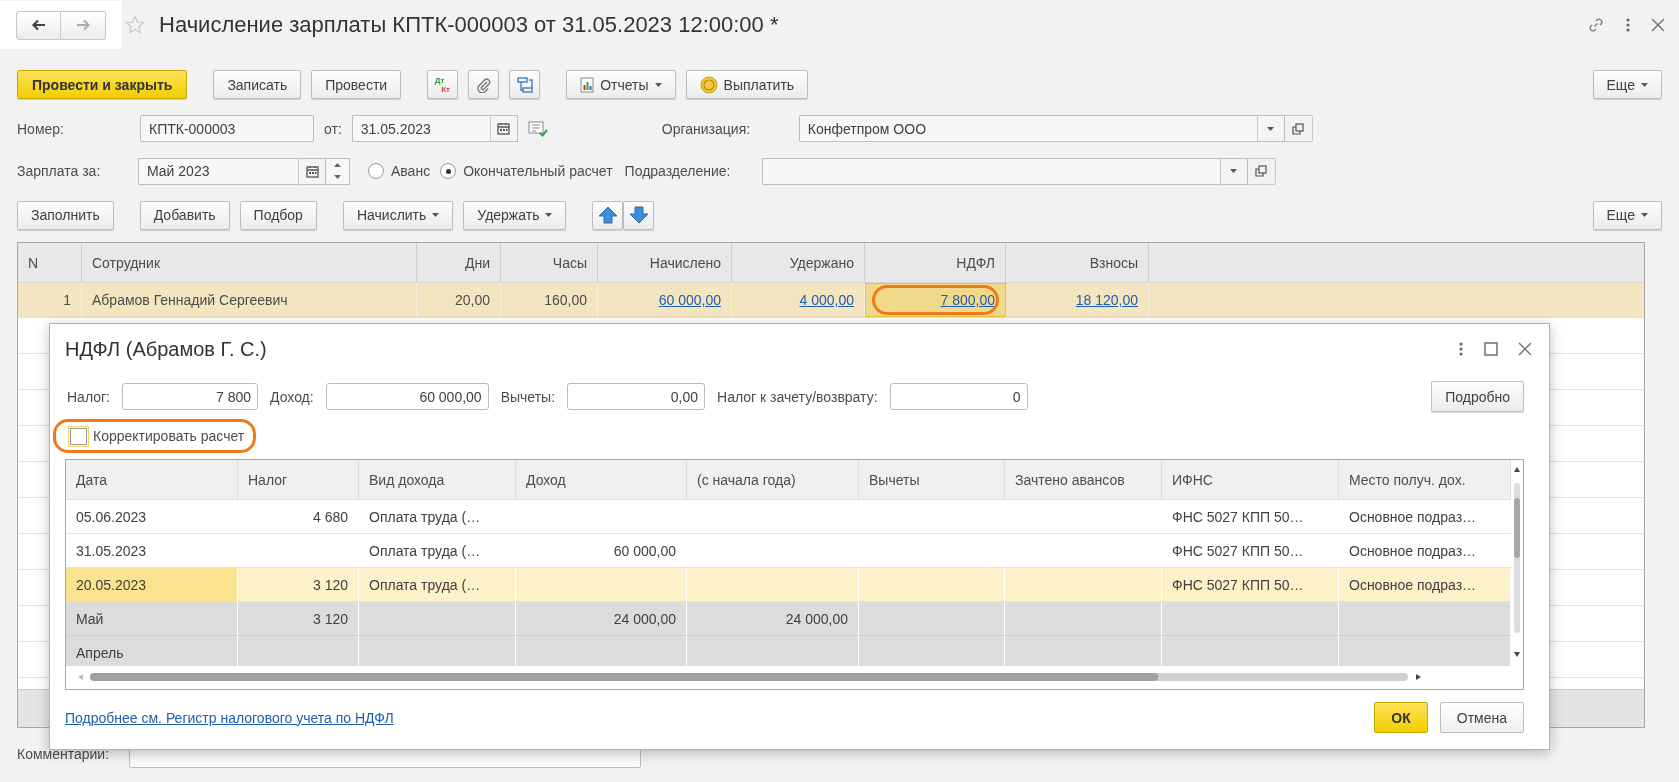  What do you see at coordinates (459, 262) in the screenshot?
I see `column-header: Дни` at bounding box center [459, 262].